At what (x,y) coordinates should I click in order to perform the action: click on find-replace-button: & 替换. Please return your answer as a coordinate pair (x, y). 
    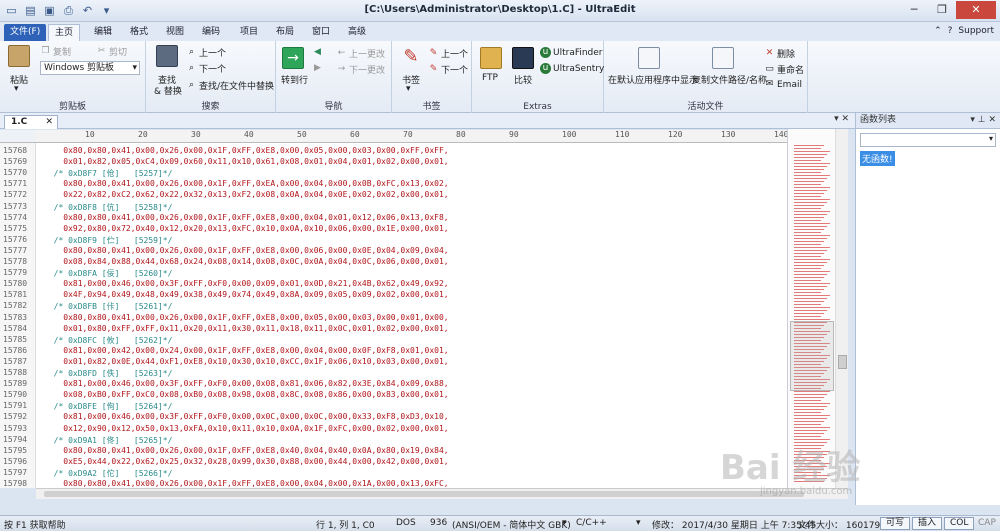
    Looking at the image, I should click on (168, 90).